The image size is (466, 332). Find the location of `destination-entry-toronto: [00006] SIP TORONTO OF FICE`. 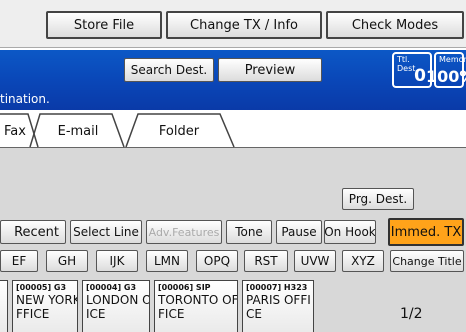

destination-entry-toronto: [00006] SIP TORONTO OF FICE is located at coordinates (196, 306).